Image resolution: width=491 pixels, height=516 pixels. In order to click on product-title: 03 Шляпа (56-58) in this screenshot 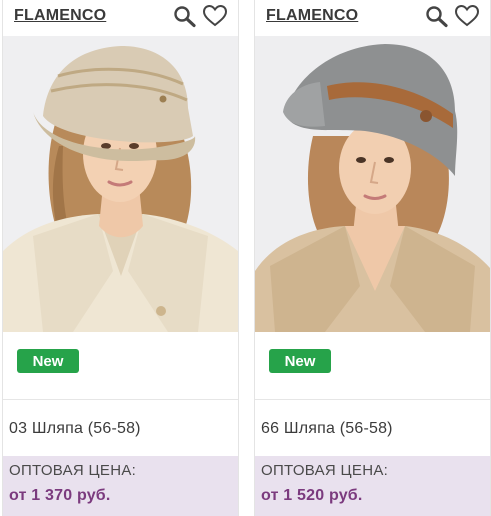, I will do `click(75, 429)`.